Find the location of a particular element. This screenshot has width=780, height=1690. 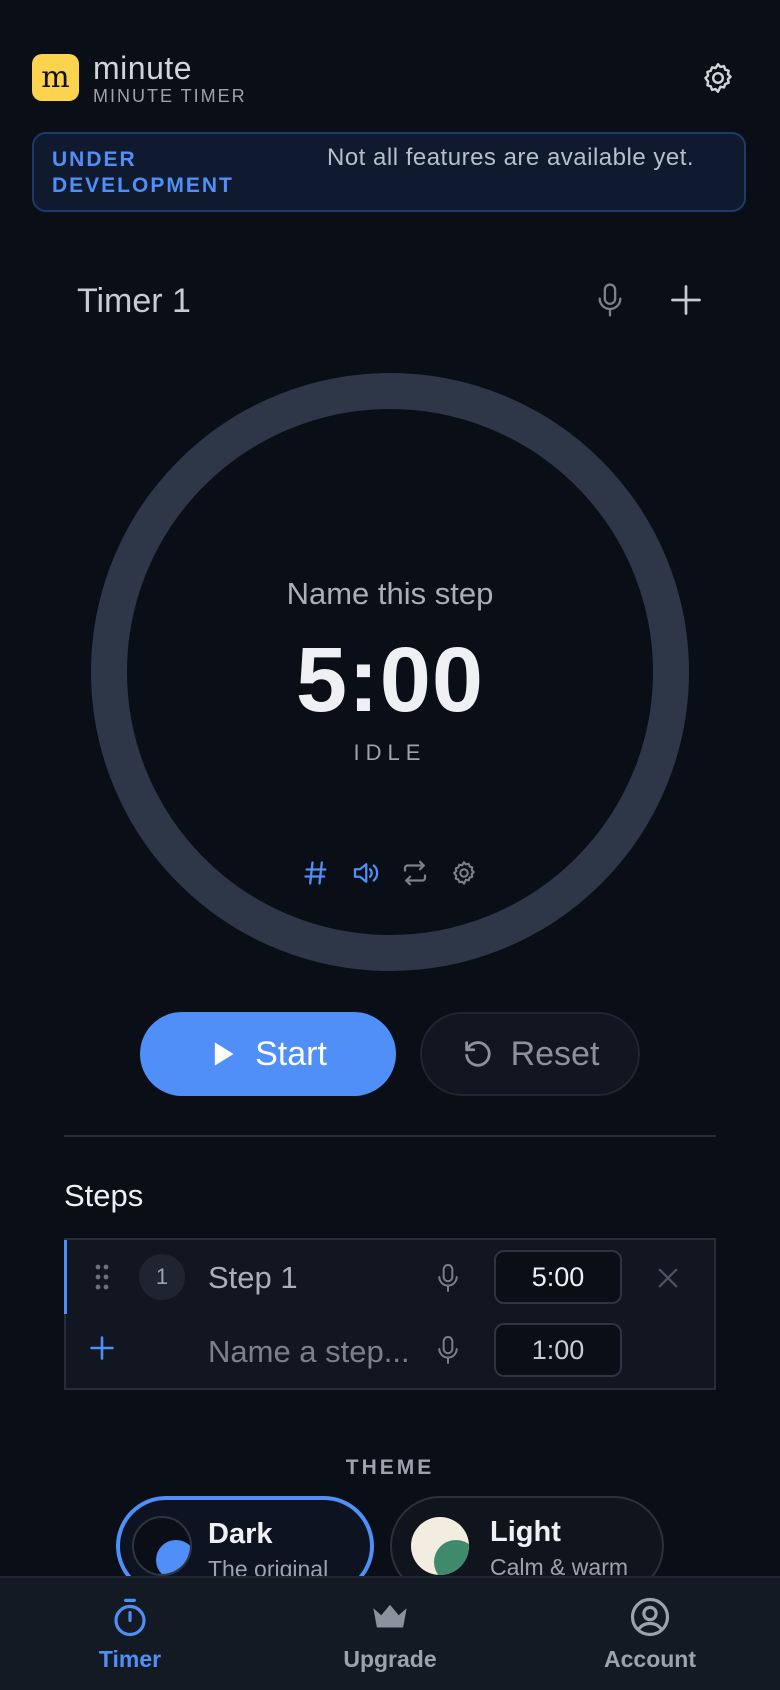

divider is located at coordinates (390, 1136).